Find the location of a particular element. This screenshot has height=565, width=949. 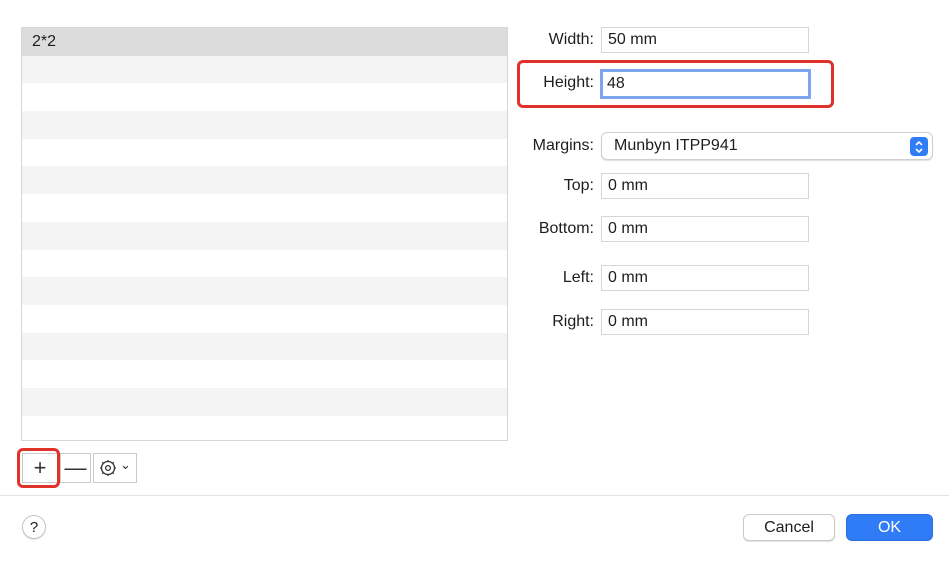

right-margin-field: 0 mm is located at coordinates (705, 322).